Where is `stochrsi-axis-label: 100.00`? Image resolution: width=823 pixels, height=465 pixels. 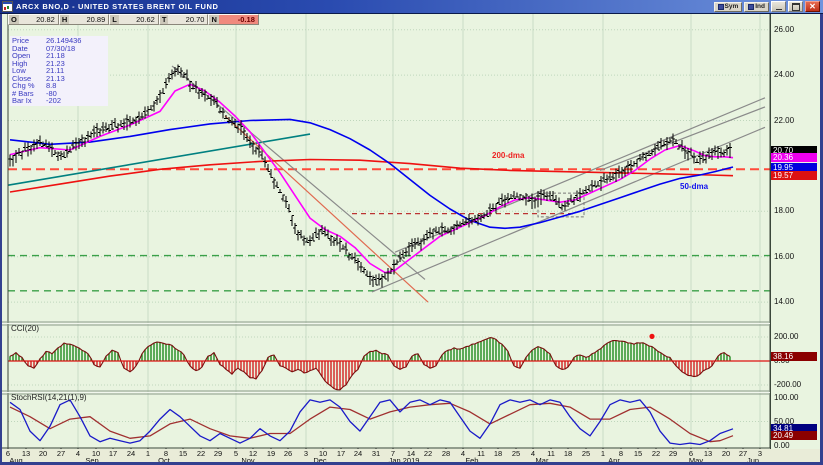 stochrsi-axis-label: 100.00 is located at coordinates (786, 397).